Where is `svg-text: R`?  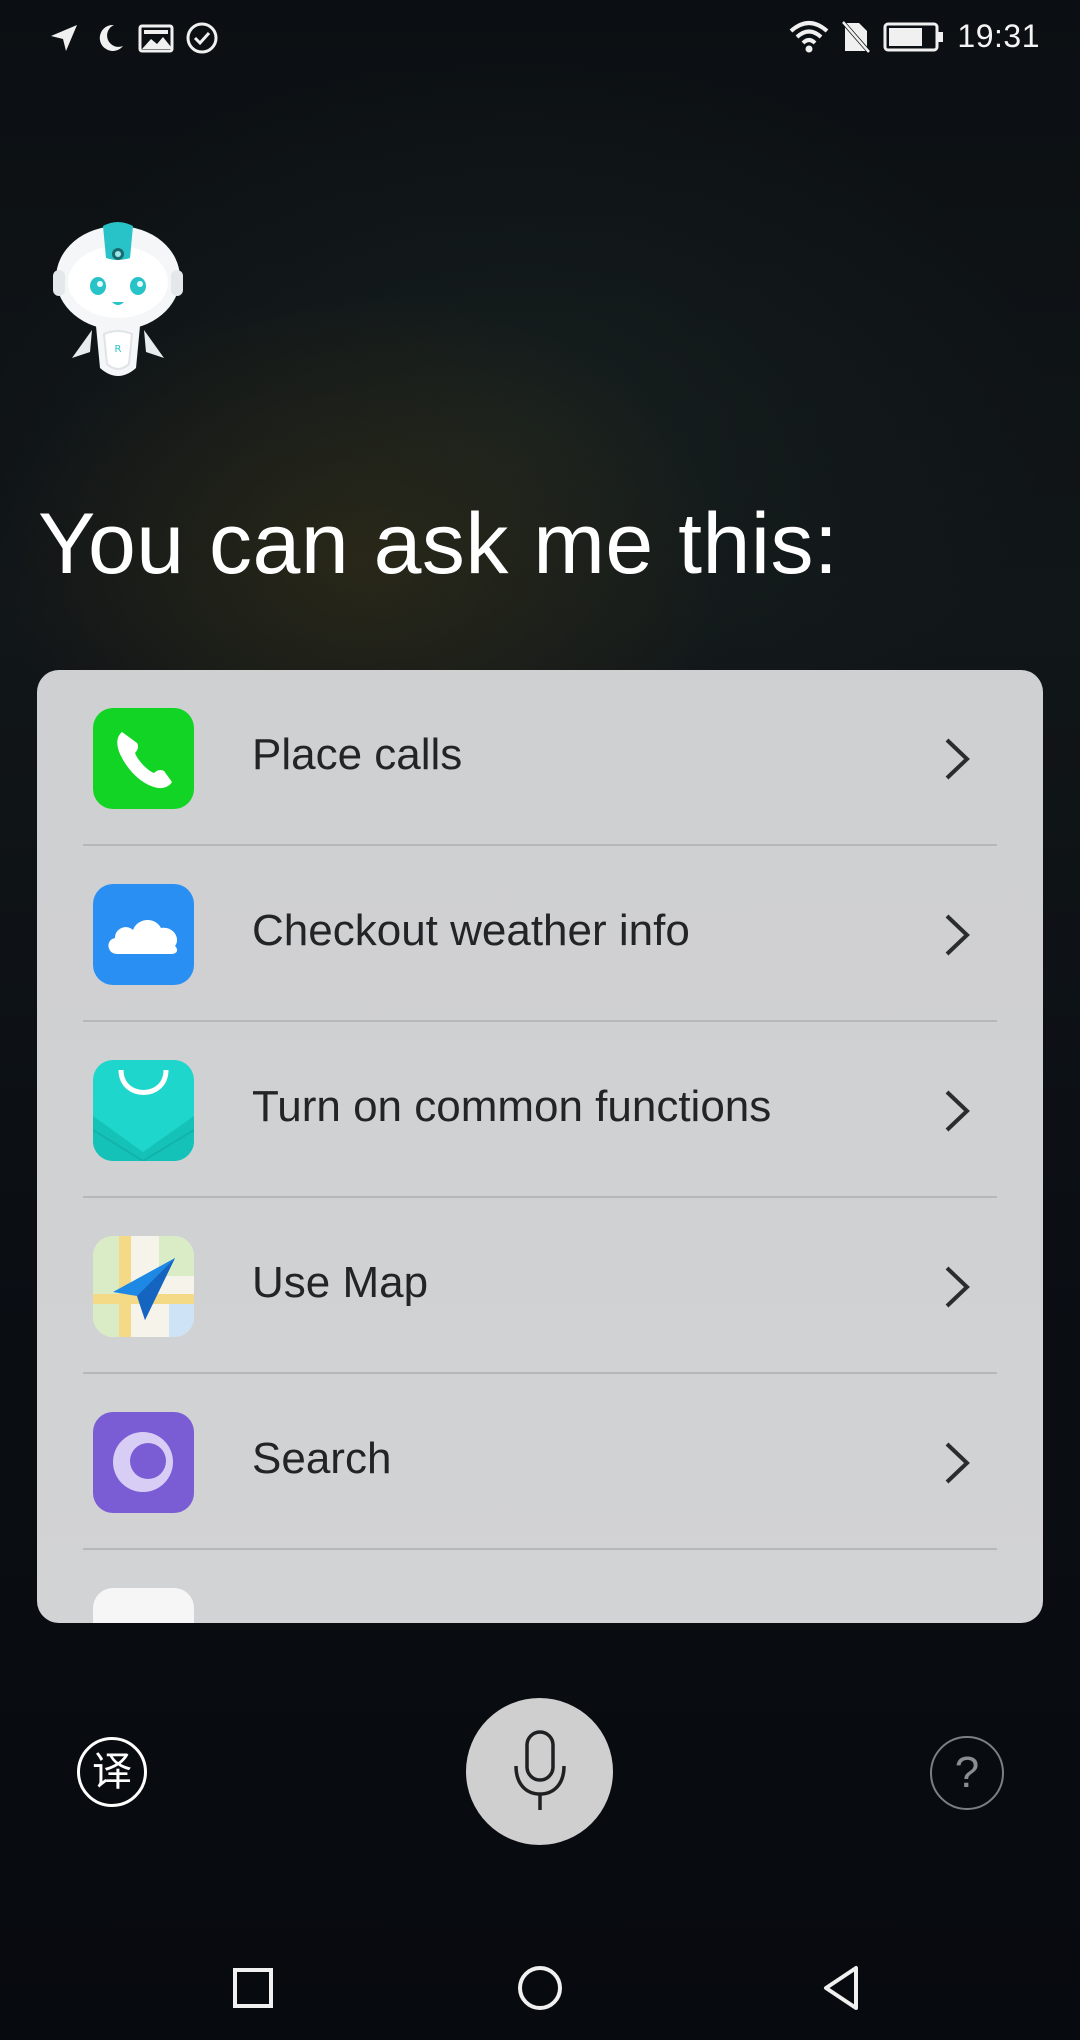
svg-text: R is located at coordinates (118, 349).